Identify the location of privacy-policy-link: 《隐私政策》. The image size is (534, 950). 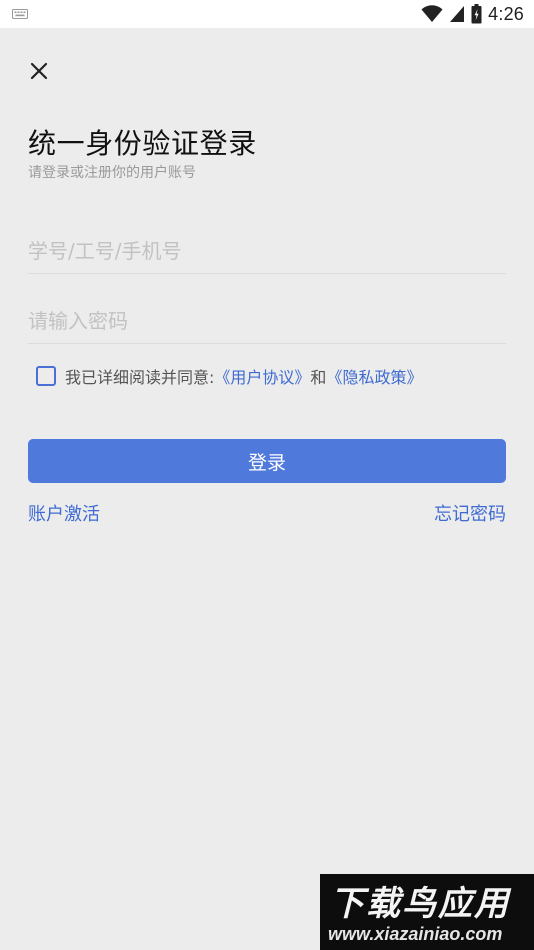
(374, 376).